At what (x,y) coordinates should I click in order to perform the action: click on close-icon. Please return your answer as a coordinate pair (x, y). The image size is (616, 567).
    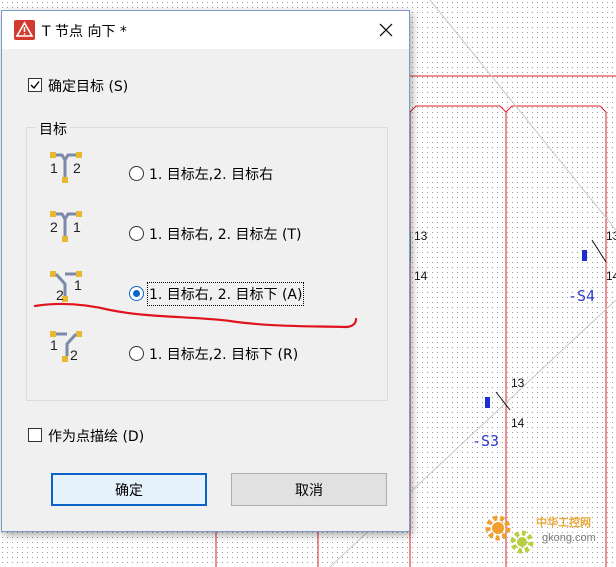
    Looking at the image, I should click on (386, 30).